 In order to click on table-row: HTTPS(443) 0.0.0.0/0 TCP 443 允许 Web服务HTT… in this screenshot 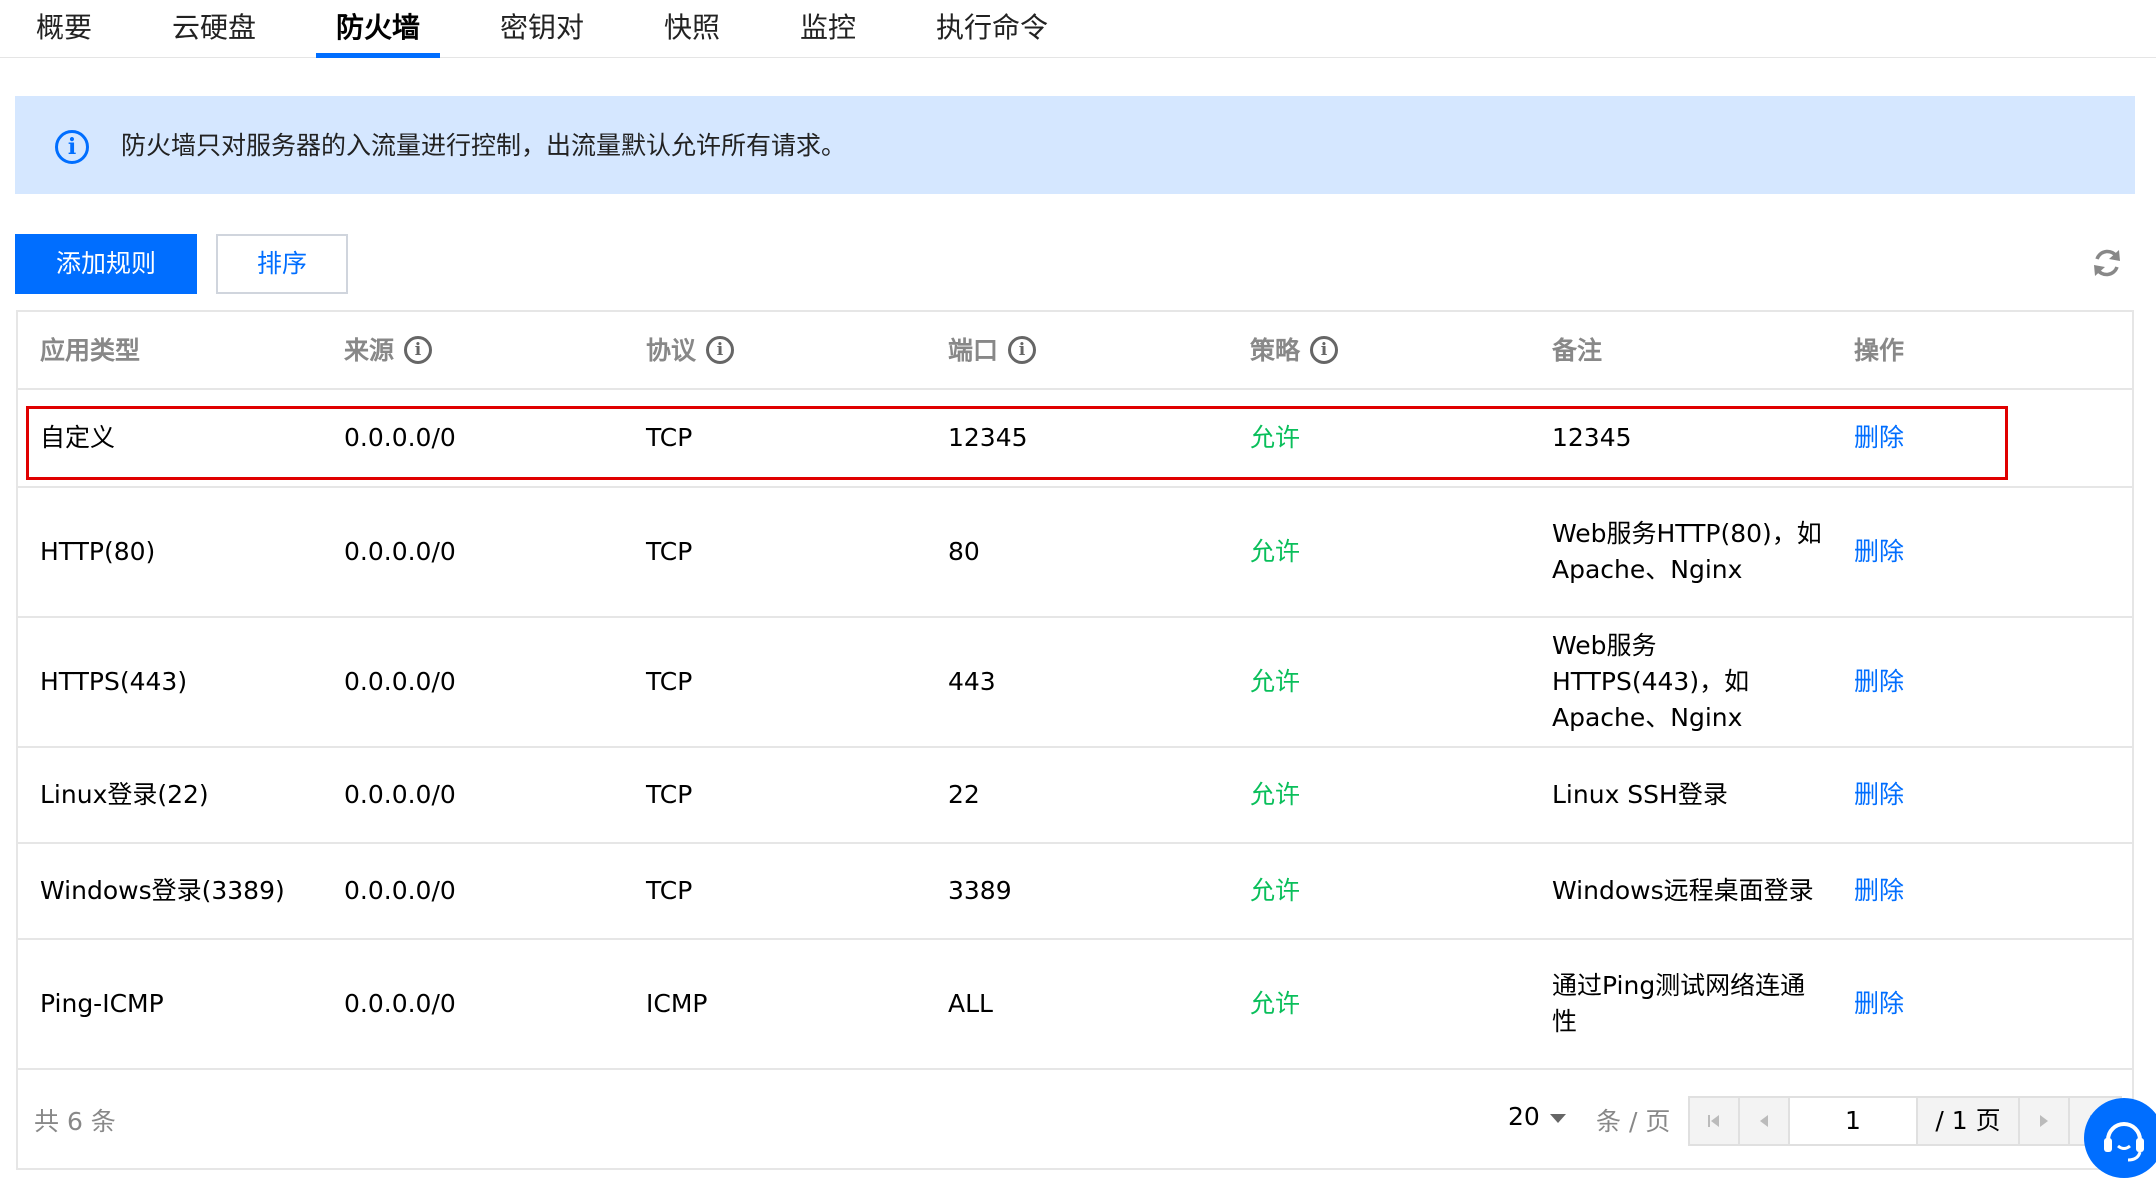, I will do `click(1075, 683)`.